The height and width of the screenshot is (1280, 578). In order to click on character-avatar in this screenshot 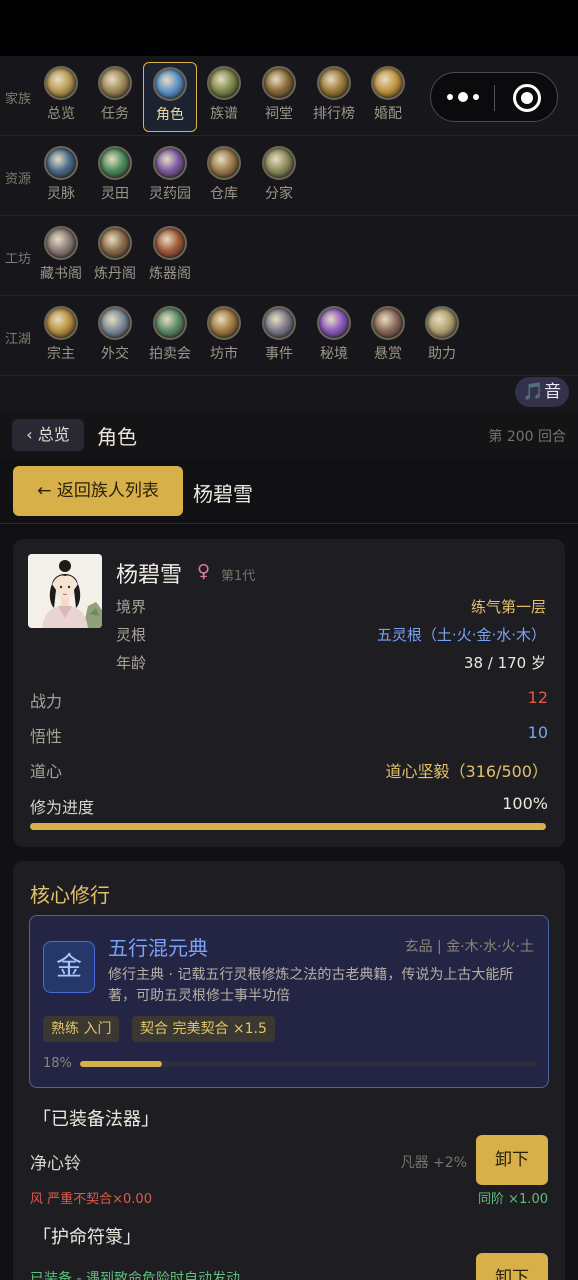, I will do `click(65, 591)`.